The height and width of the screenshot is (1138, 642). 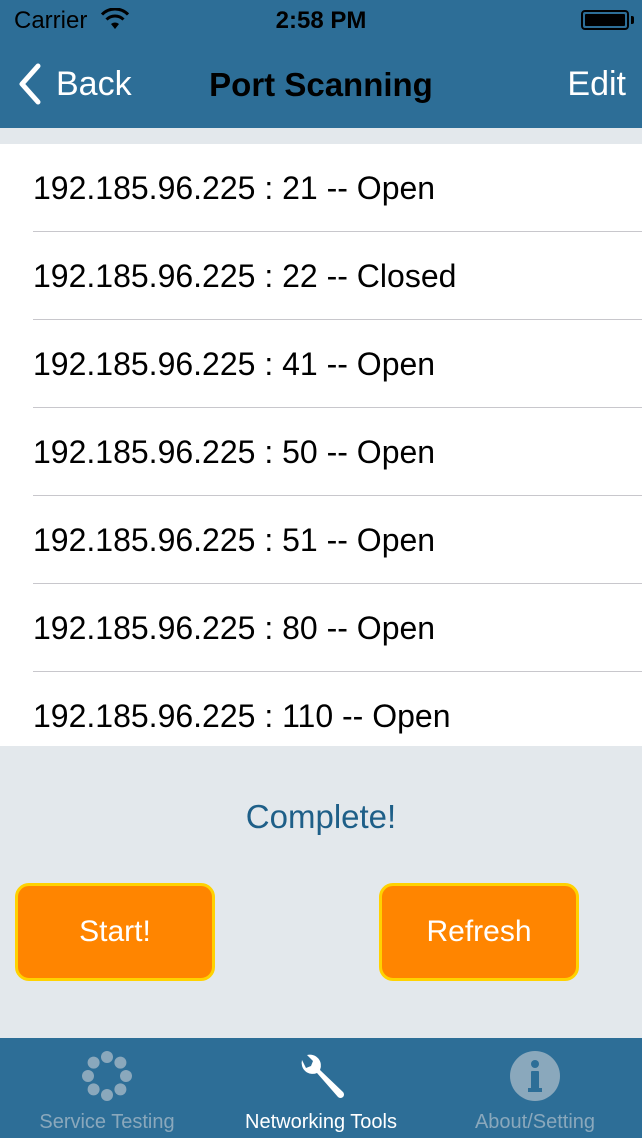 I want to click on tab-label: Service Testing, so click(x=107, y=1122).